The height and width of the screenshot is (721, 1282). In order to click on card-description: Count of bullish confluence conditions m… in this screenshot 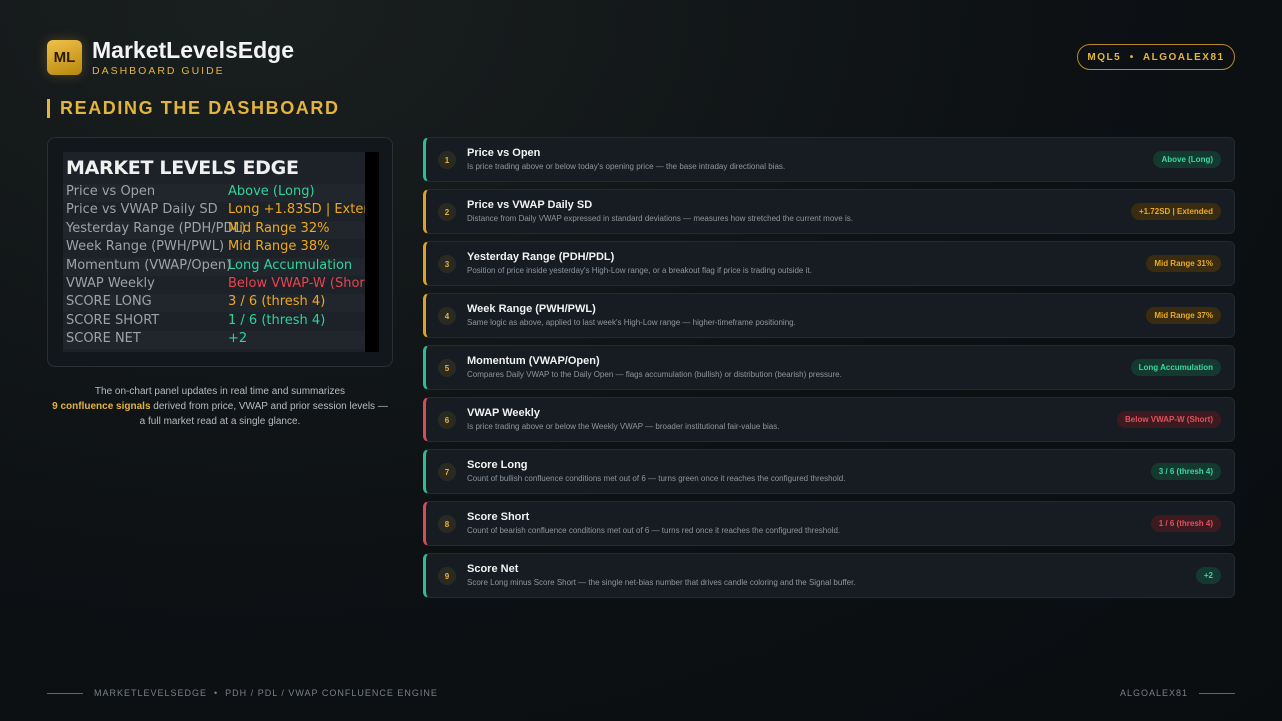, I will do `click(656, 478)`.